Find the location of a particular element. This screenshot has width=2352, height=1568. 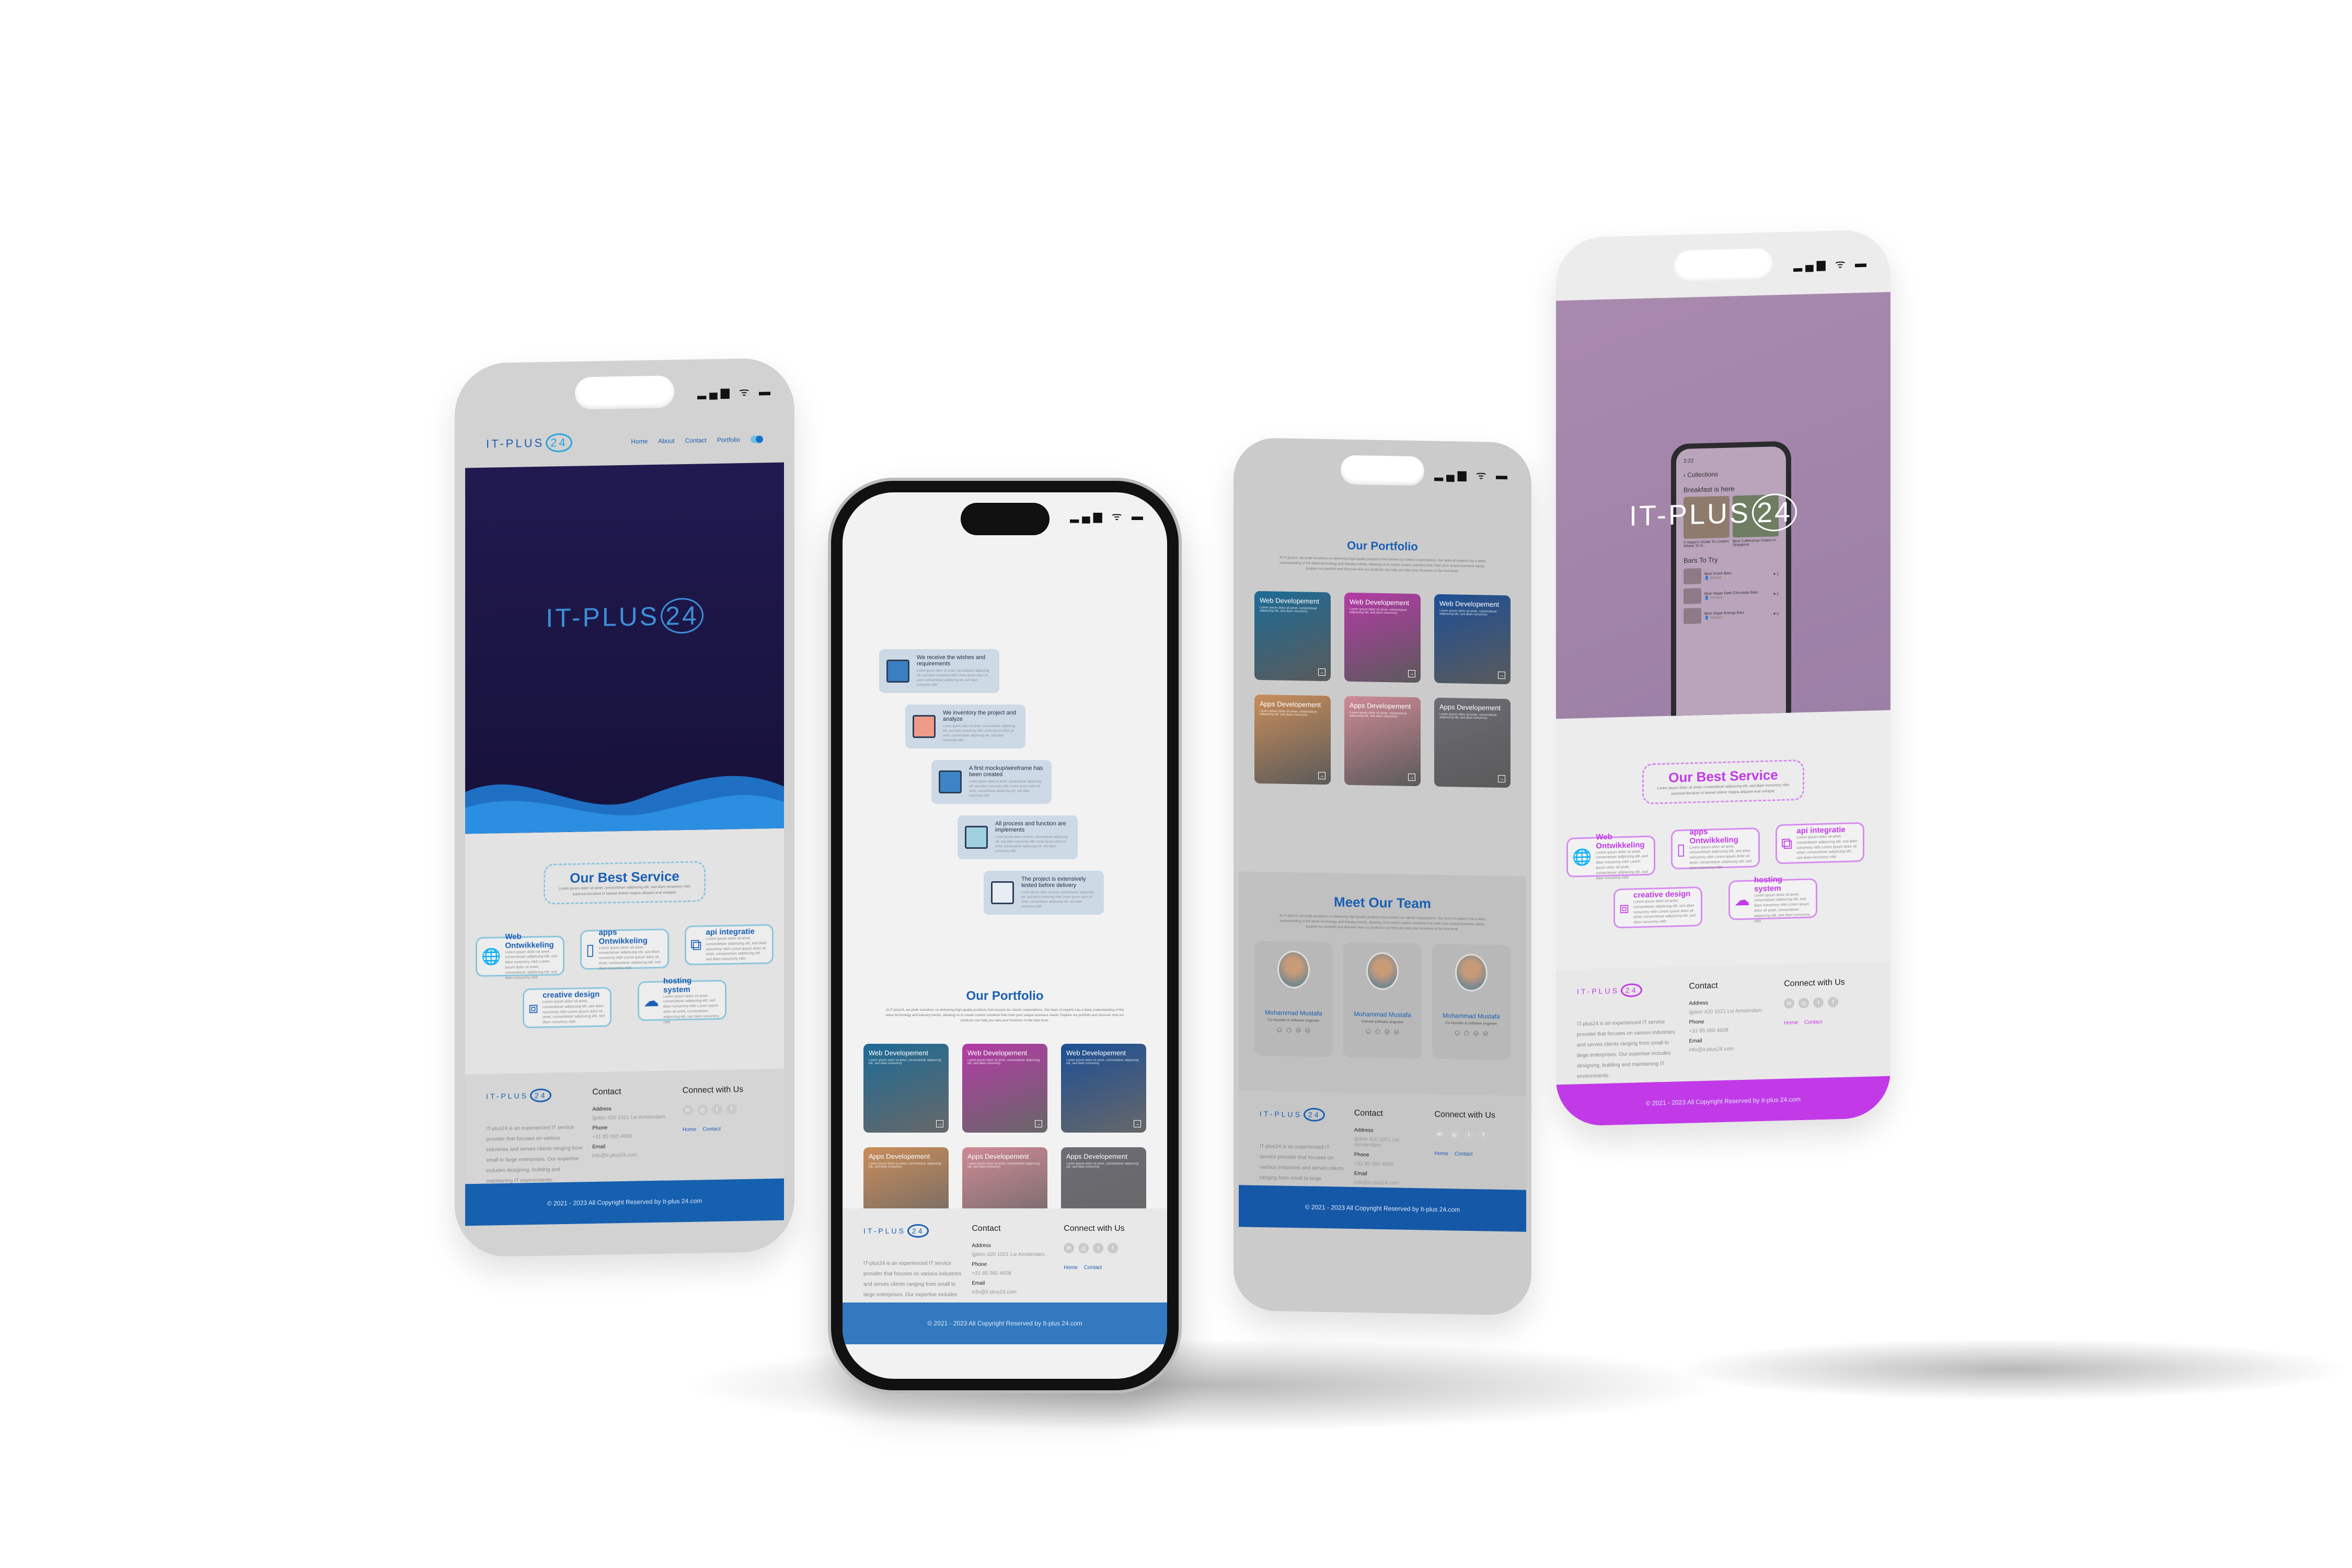

nav-portfolio: Portfolio is located at coordinates (728, 440).